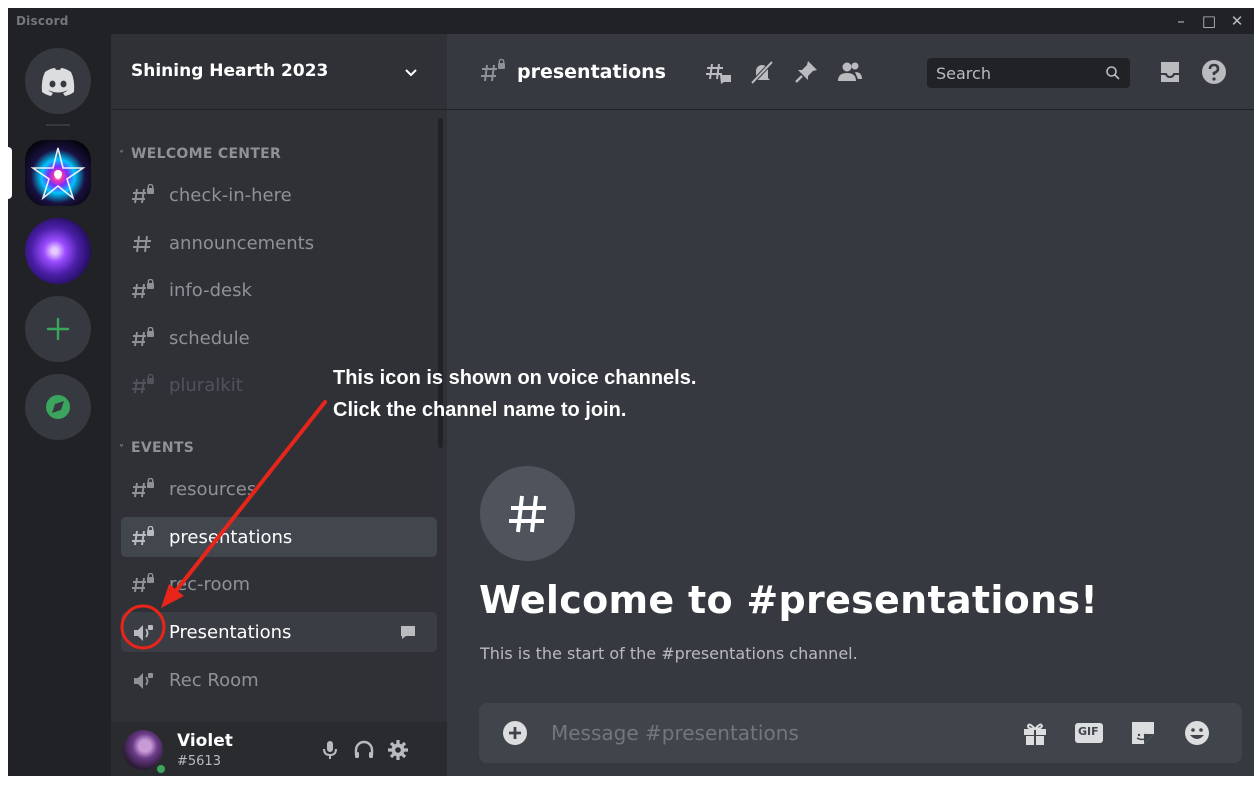  I want to click on search-box, so click(1028, 73).